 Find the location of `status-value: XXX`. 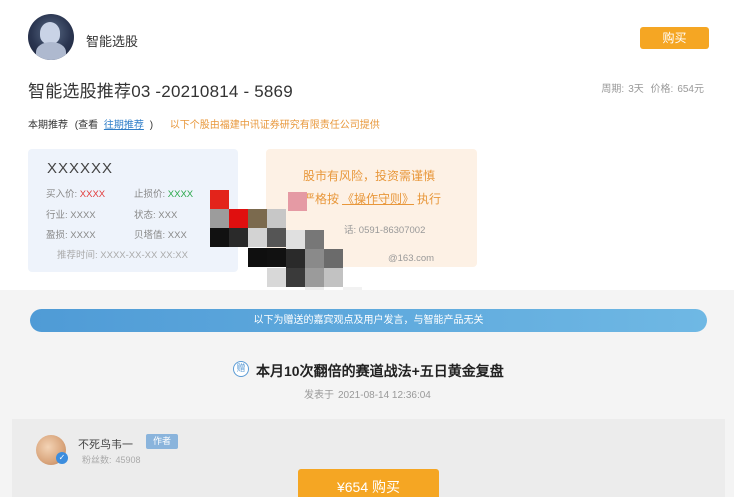

status-value: XXX is located at coordinates (168, 215).